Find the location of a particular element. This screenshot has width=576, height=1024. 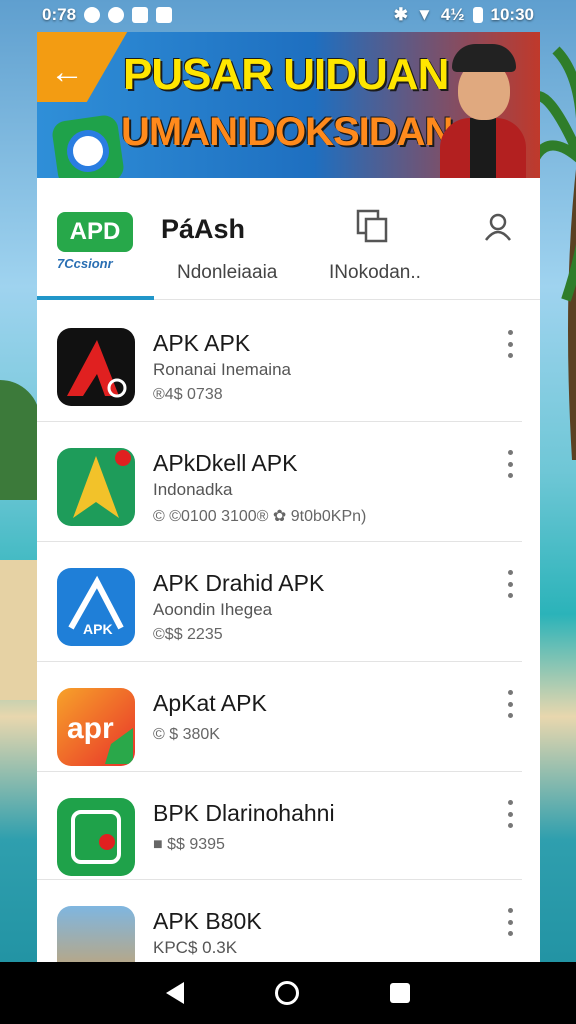

battery-icon is located at coordinates (477, 15).